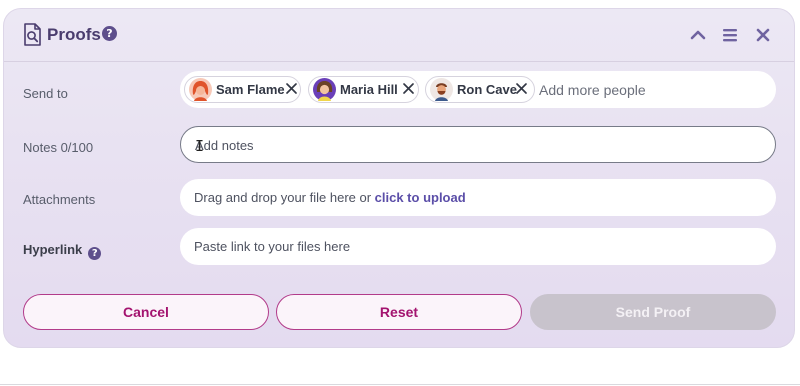  Describe the element at coordinates (653, 312) in the screenshot. I see `send-proof-button: Send Proof` at that location.